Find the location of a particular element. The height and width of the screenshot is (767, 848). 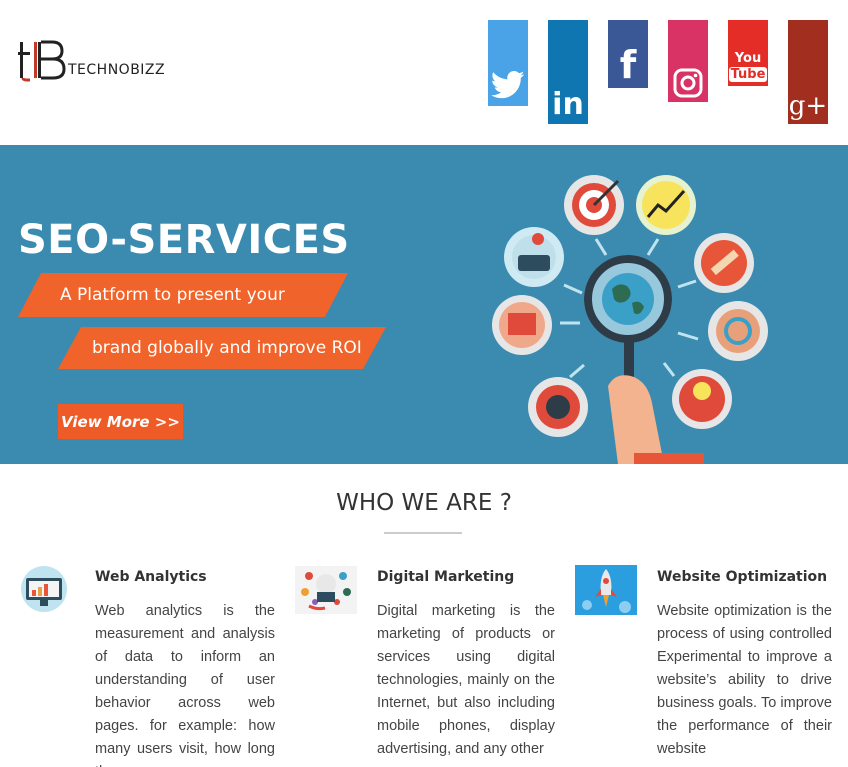

section-divider is located at coordinates (423, 533).